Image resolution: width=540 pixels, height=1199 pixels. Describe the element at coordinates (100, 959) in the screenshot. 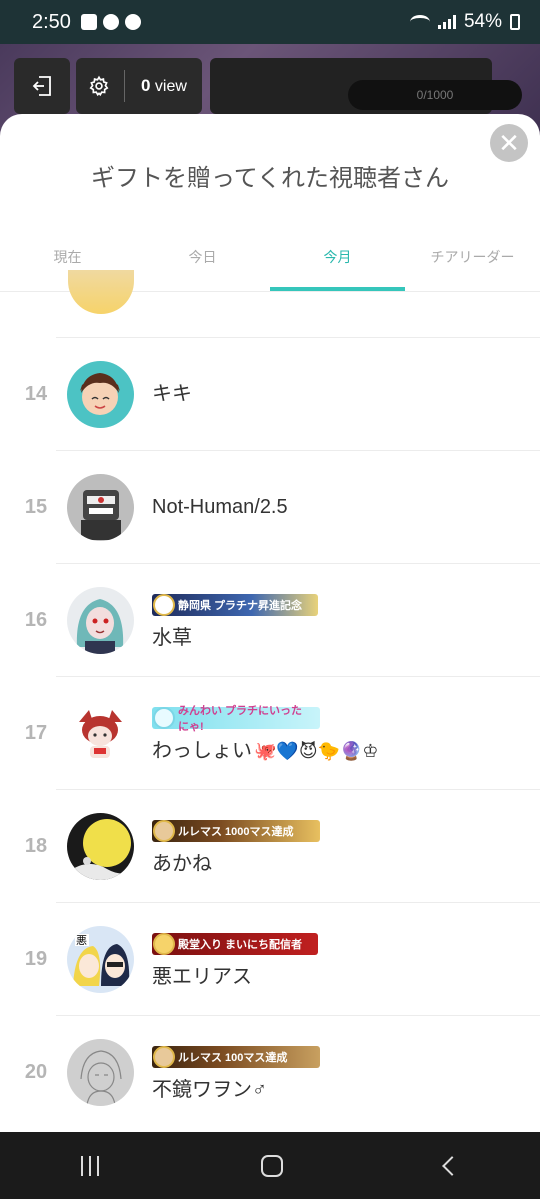

I see `avatar: 悪` at that location.